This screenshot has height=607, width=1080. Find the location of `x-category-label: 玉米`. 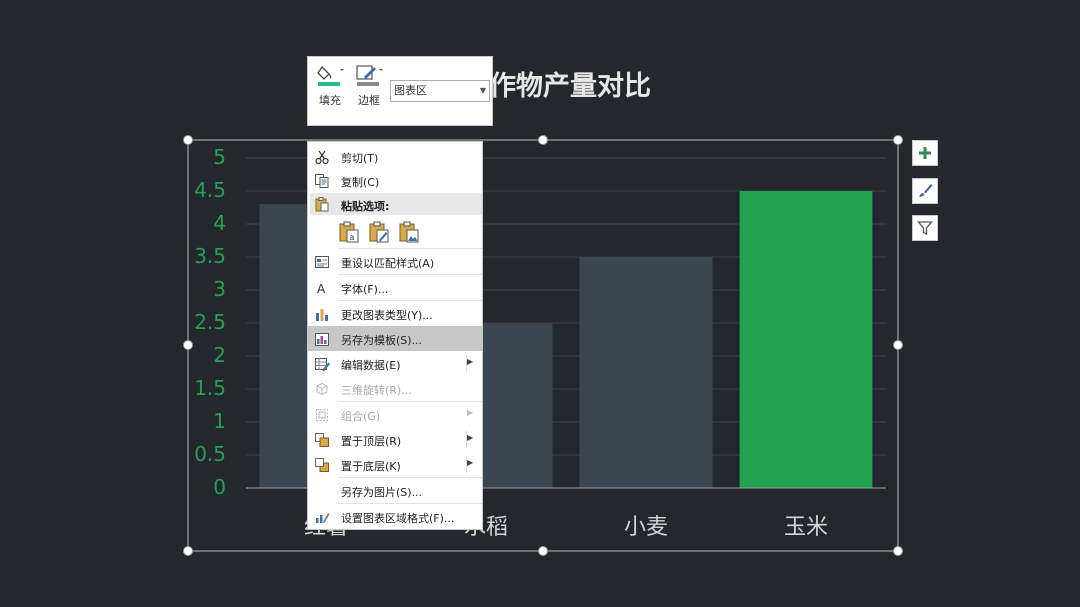

x-category-label: 玉米 is located at coordinates (805, 527).